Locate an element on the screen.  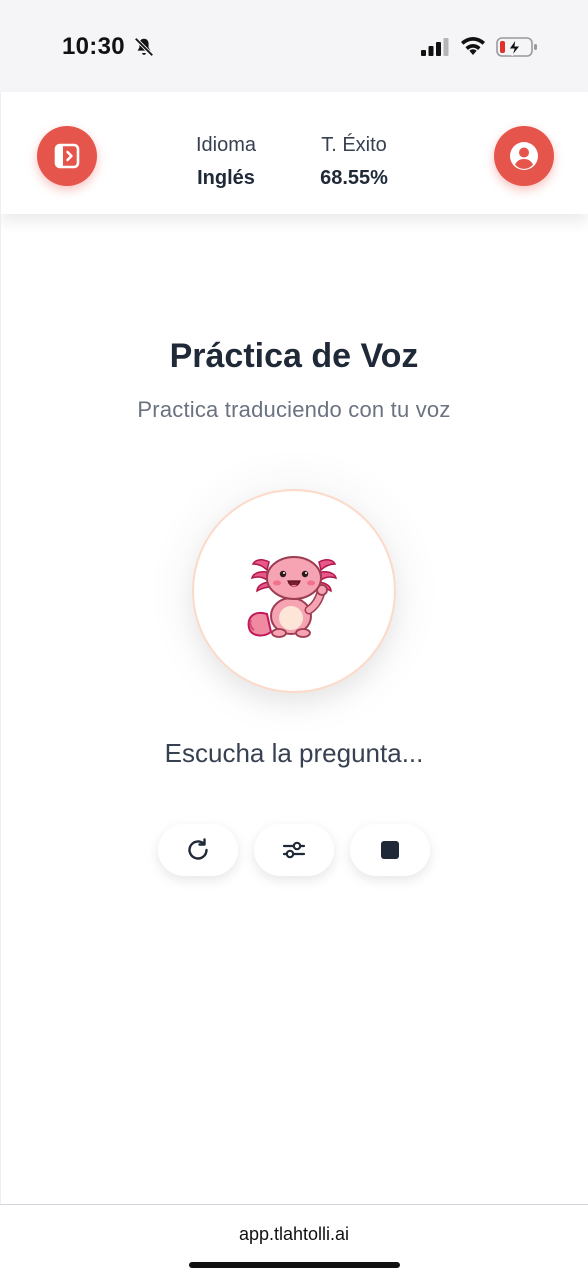
user-circle-icon is located at coordinates (524, 156).